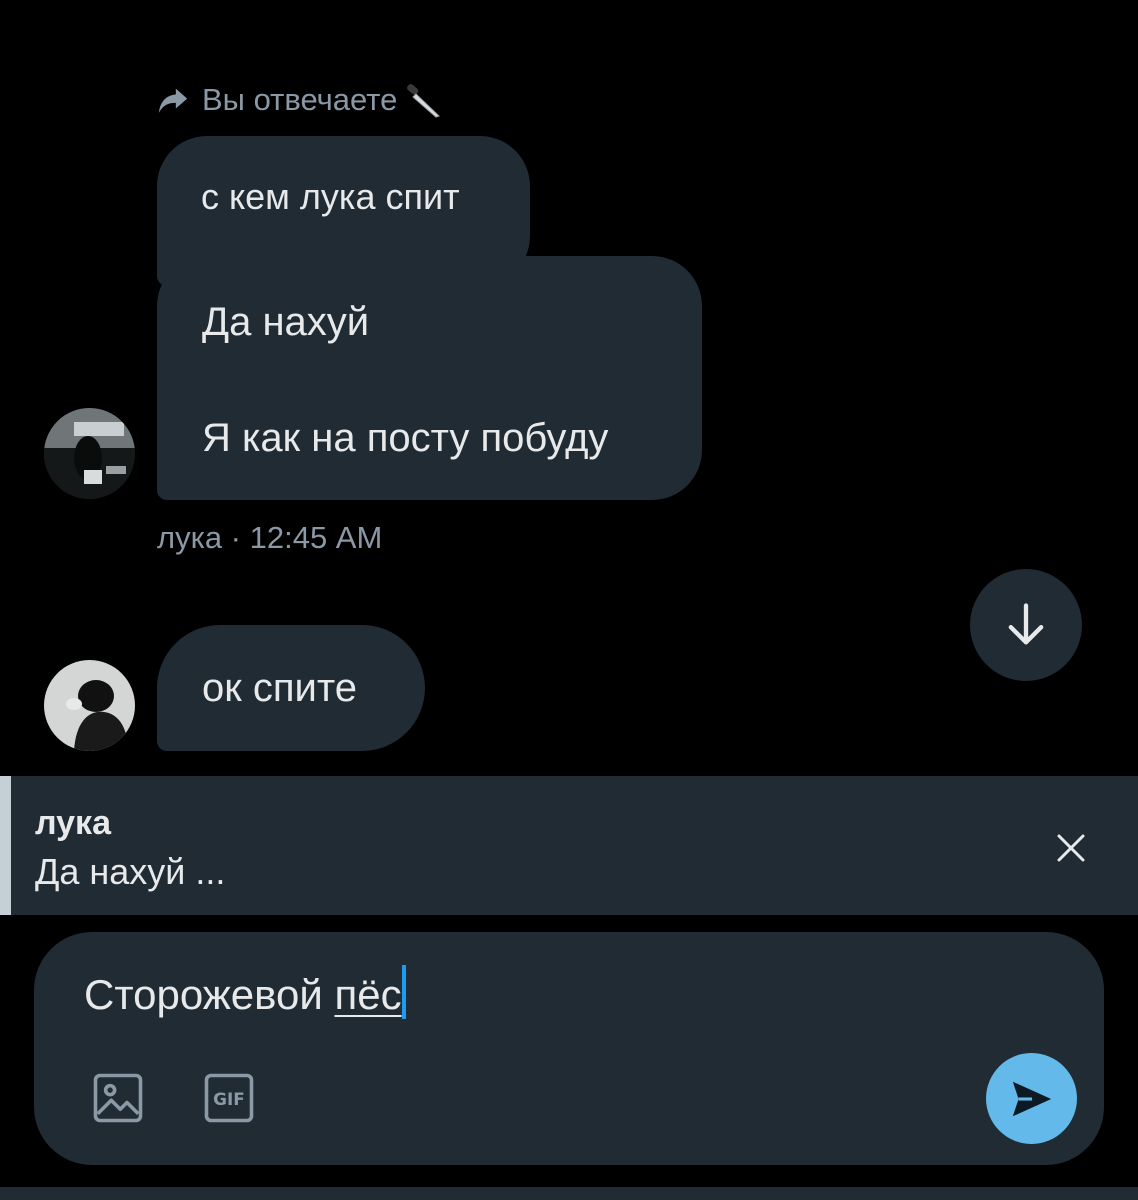  I want to click on message-input-composing-text: пёс, so click(368, 994).